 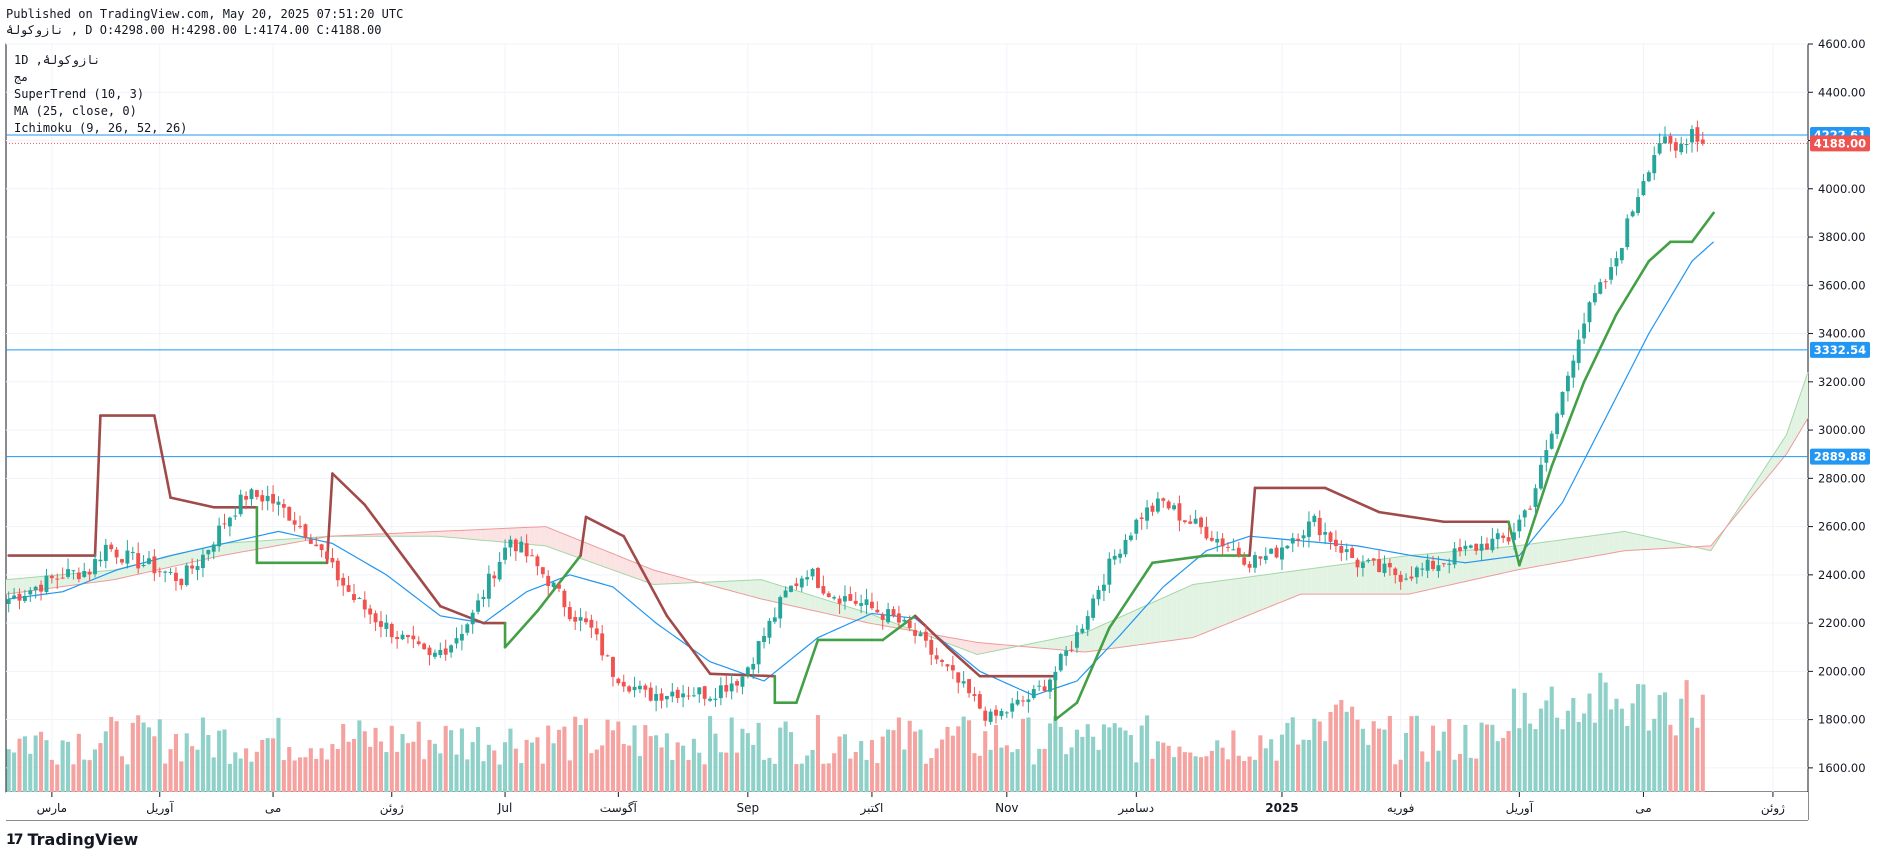 What do you see at coordinates (1842, 720) in the screenshot?
I see `y-tick-label: 1800.00` at bounding box center [1842, 720].